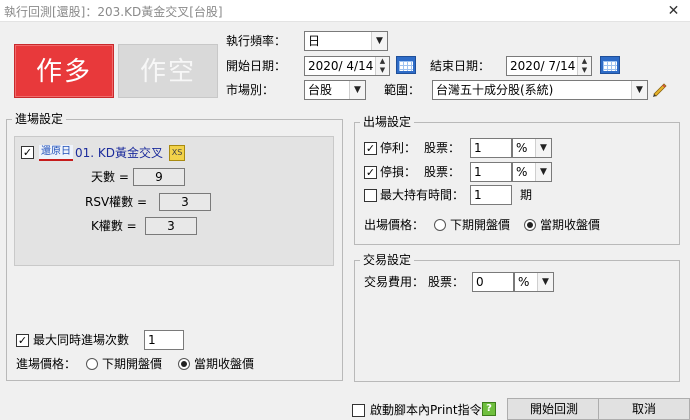 The image size is (690, 420). Describe the element at coordinates (164, 340) in the screenshot. I see `max-entries-input: 1` at that location.